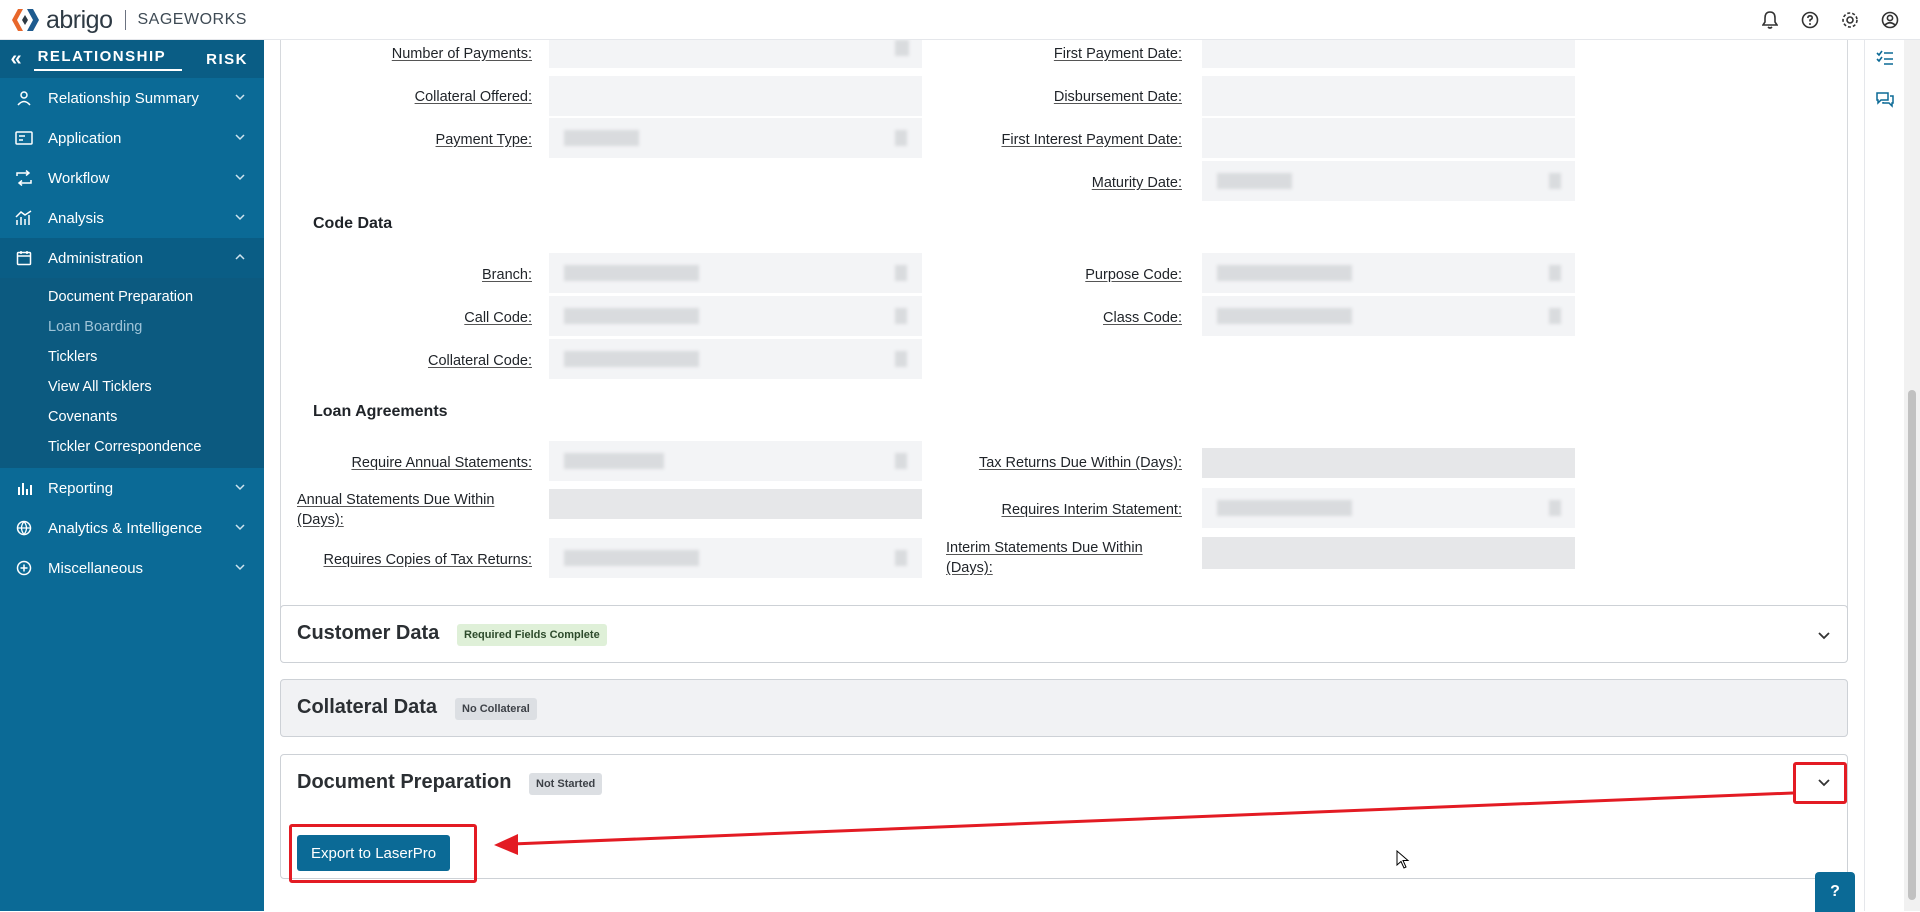  I want to click on collateral-data-title: Collateral Data, so click(367, 707).